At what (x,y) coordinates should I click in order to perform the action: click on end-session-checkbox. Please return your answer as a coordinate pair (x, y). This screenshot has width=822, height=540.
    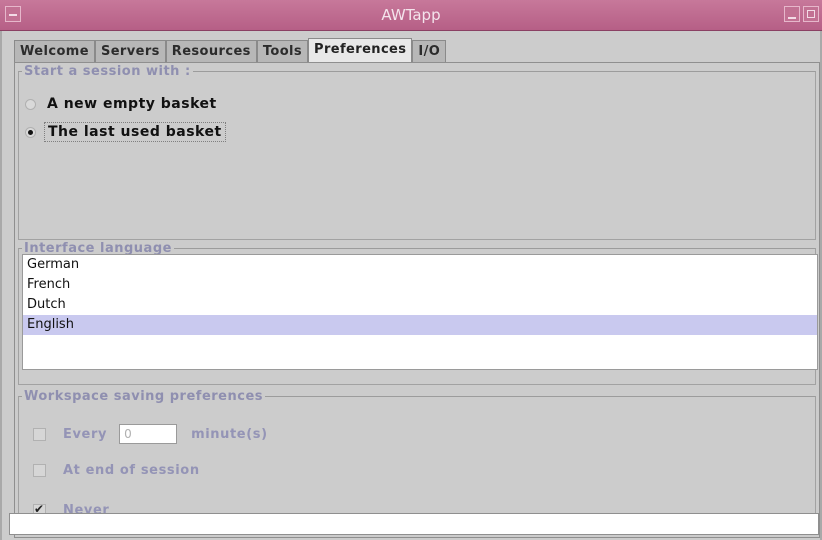
    Looking at the image, I should click on (39, 470).